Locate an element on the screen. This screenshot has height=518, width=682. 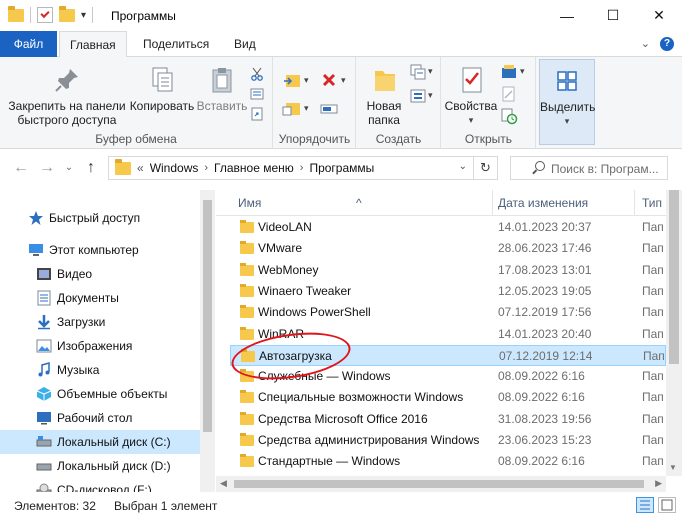
tab-view: Вид is located at coordinates (245, 44).